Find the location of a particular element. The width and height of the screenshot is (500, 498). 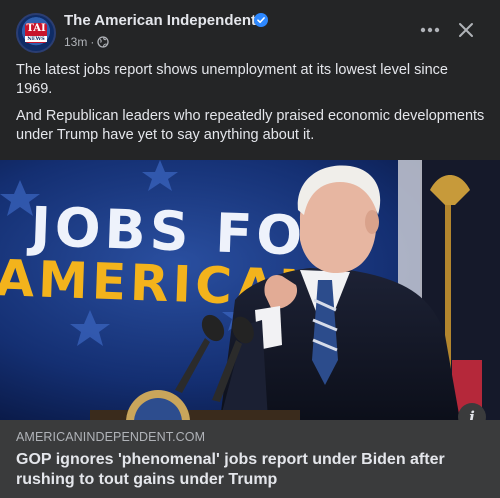

close-button is located at coordinates (466, 30).